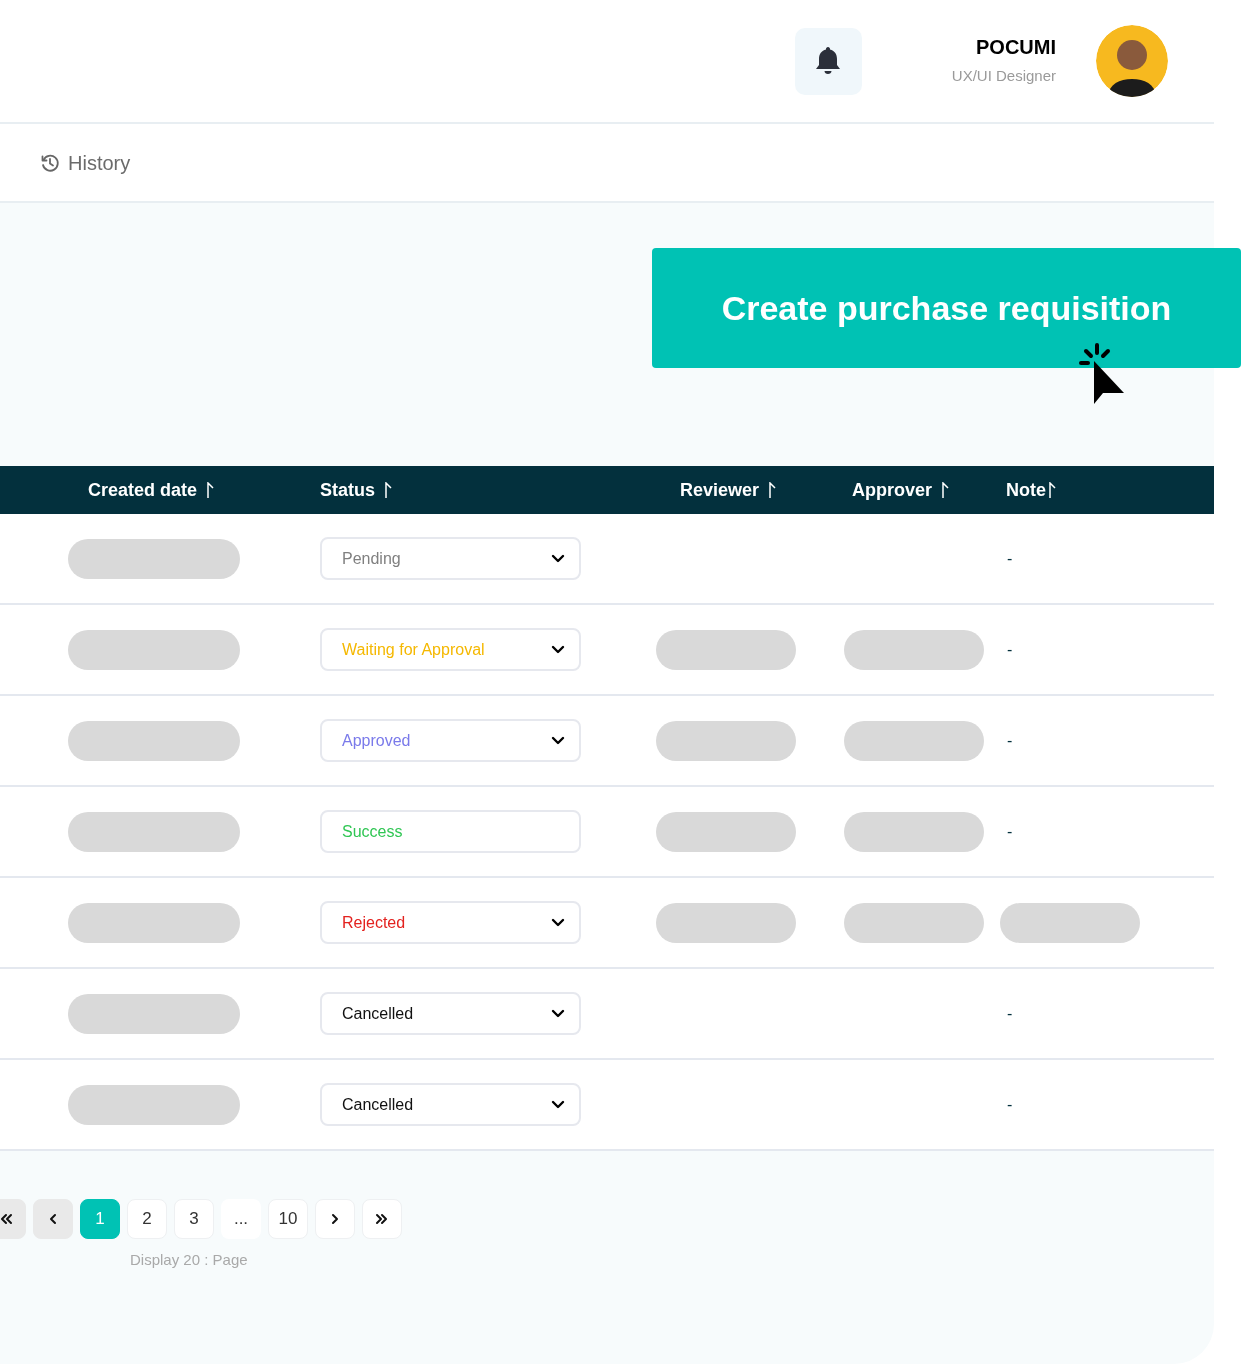 Image resolution: width=1244 pixels, height=1364 pixels. Describe the element at coordinates (143, 490) in the screenshot. I see `column-header: Created date` at that location.